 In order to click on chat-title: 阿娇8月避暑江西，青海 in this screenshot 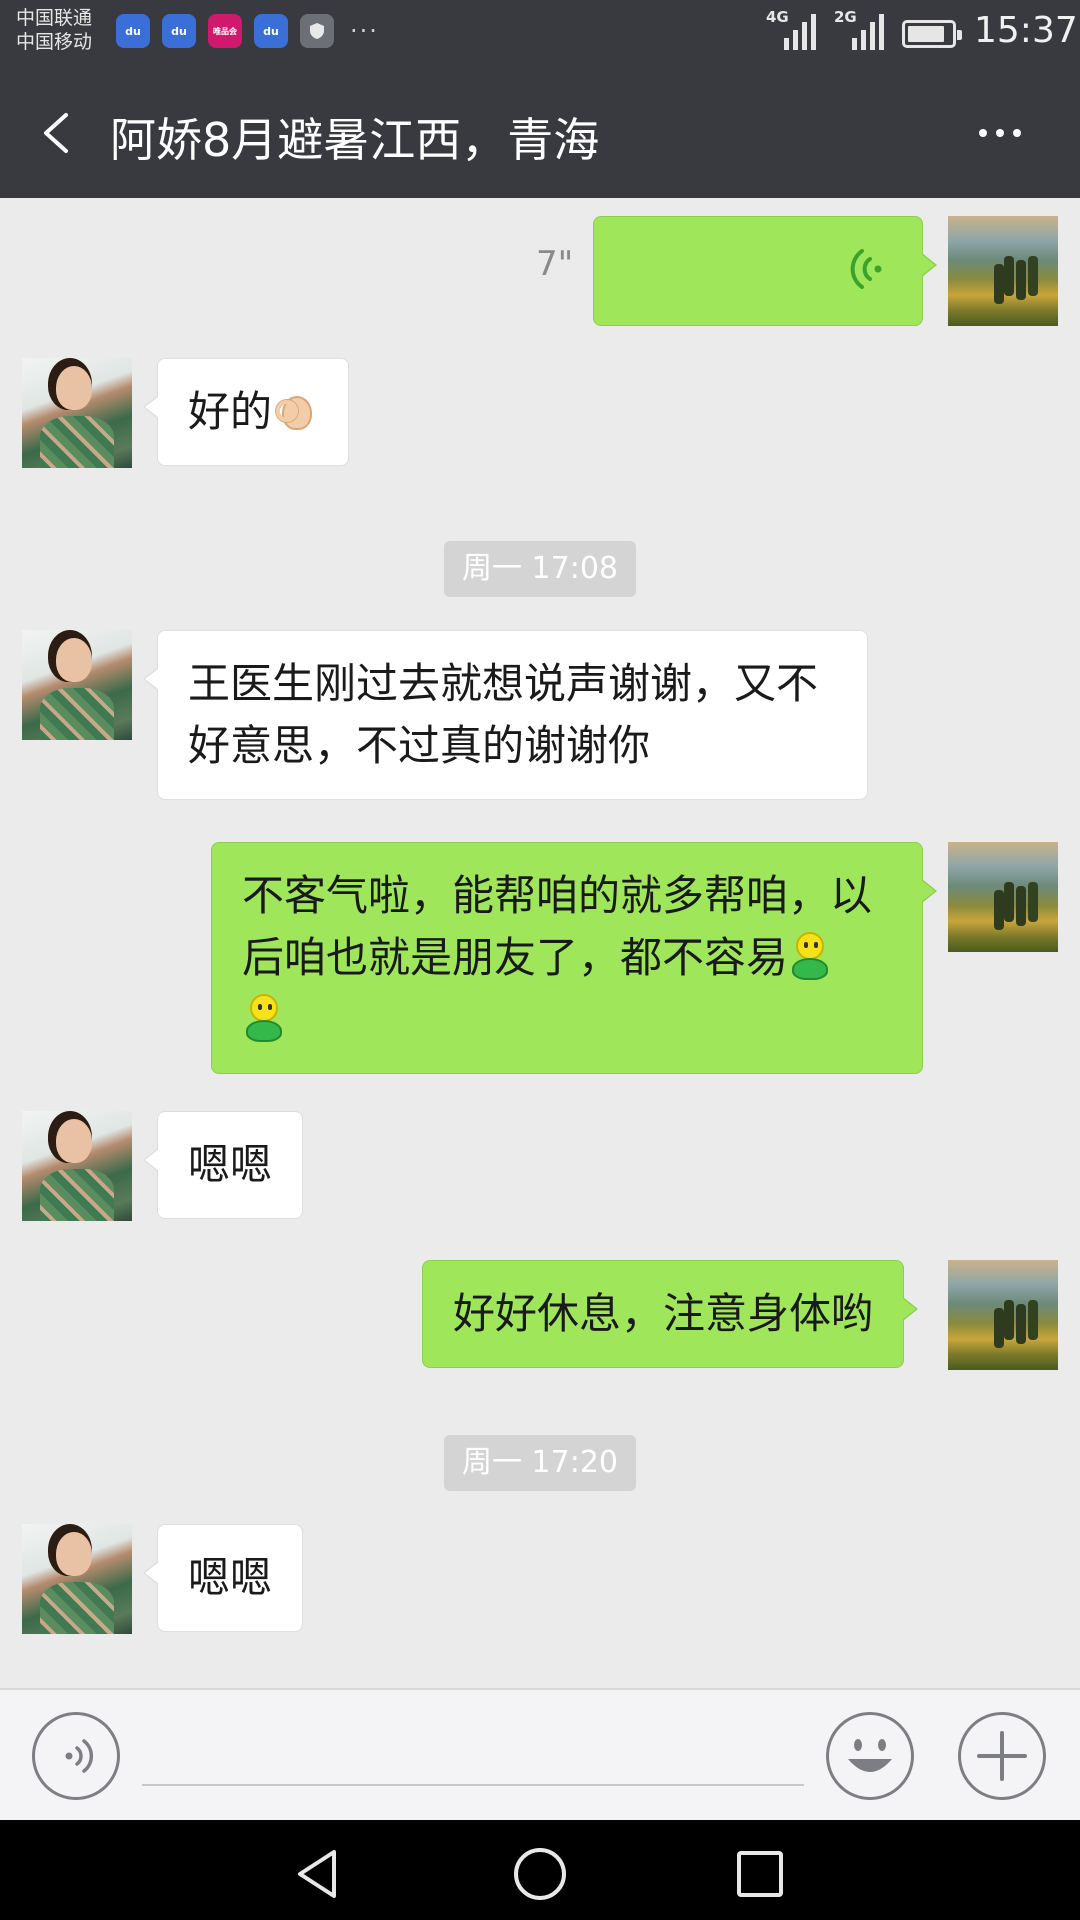, I will do `click(355, 140)`.